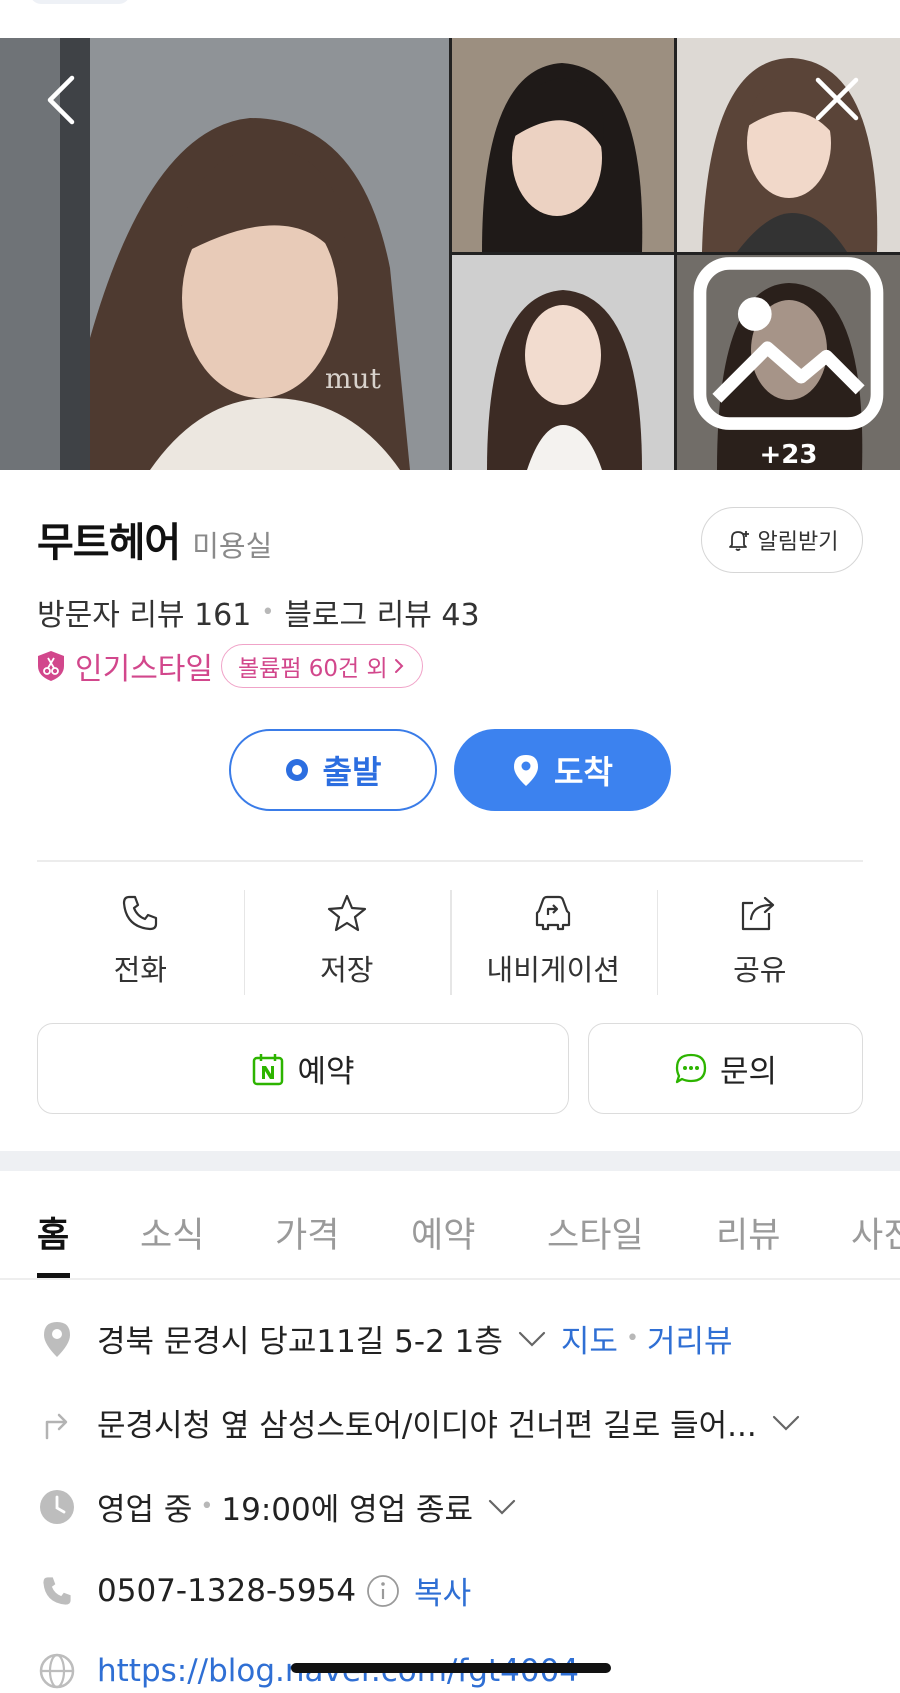  I want to click on navigation-car-icon, so click(553, 913).